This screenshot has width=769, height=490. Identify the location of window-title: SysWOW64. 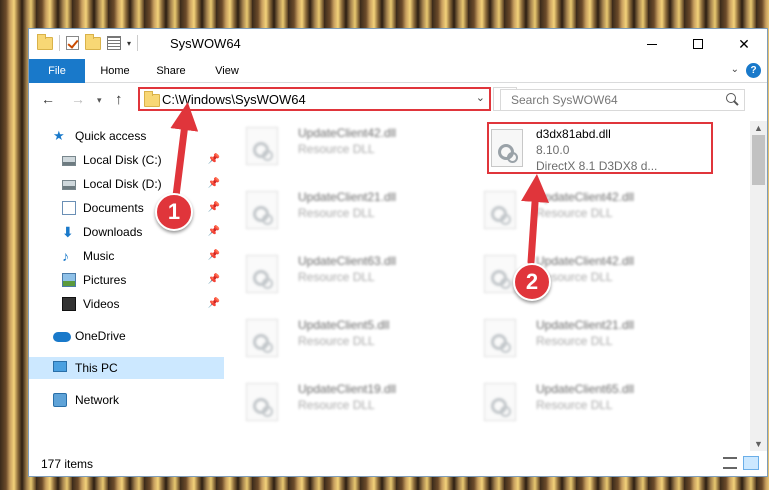
(205, 43).